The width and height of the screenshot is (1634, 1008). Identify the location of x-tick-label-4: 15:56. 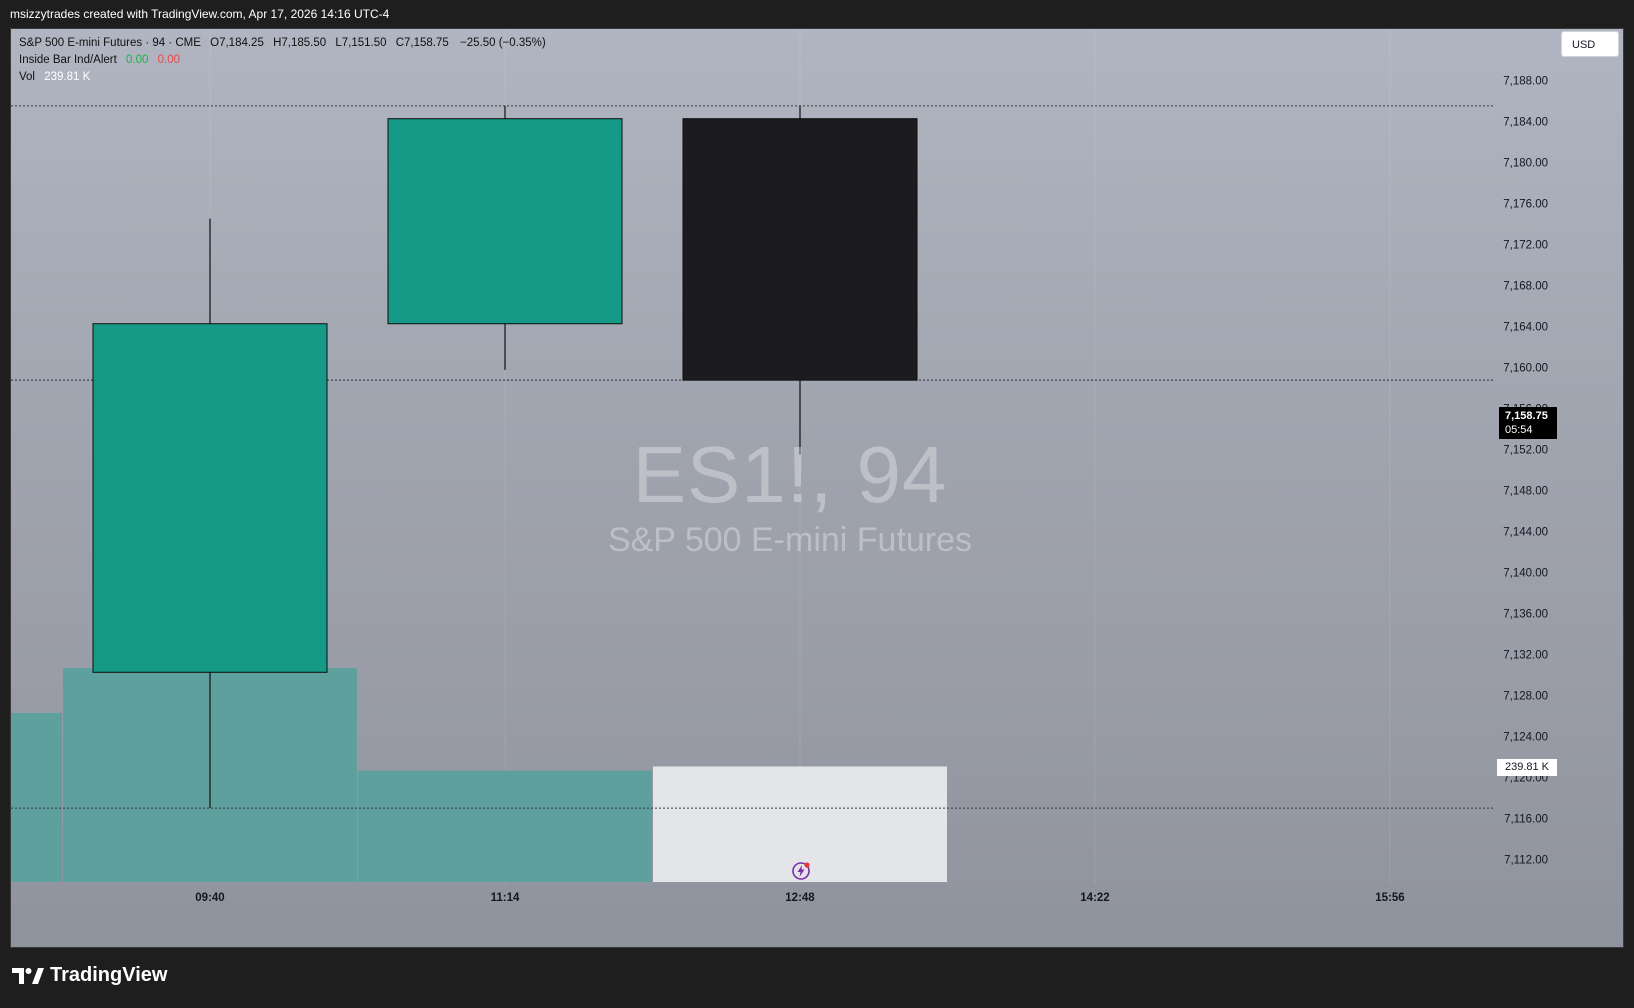
(1389, 898).